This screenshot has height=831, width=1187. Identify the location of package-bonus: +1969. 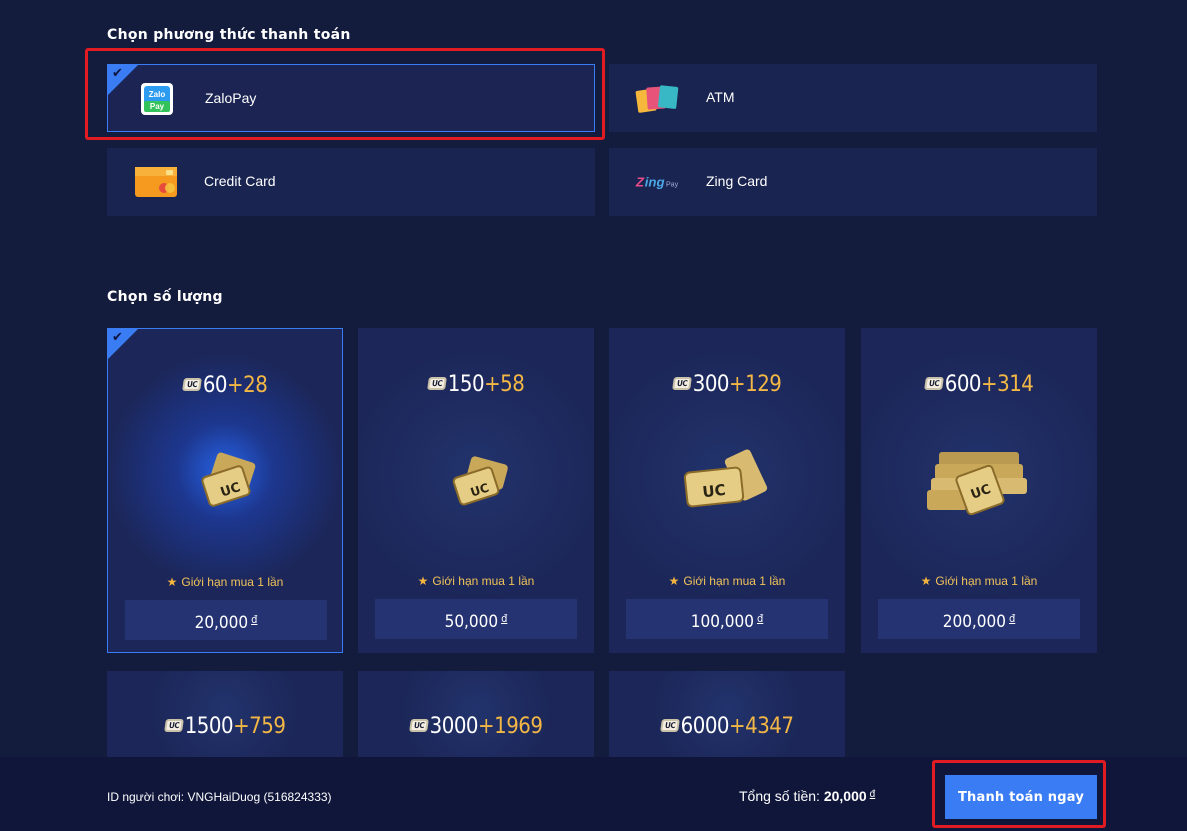
(510, 726).